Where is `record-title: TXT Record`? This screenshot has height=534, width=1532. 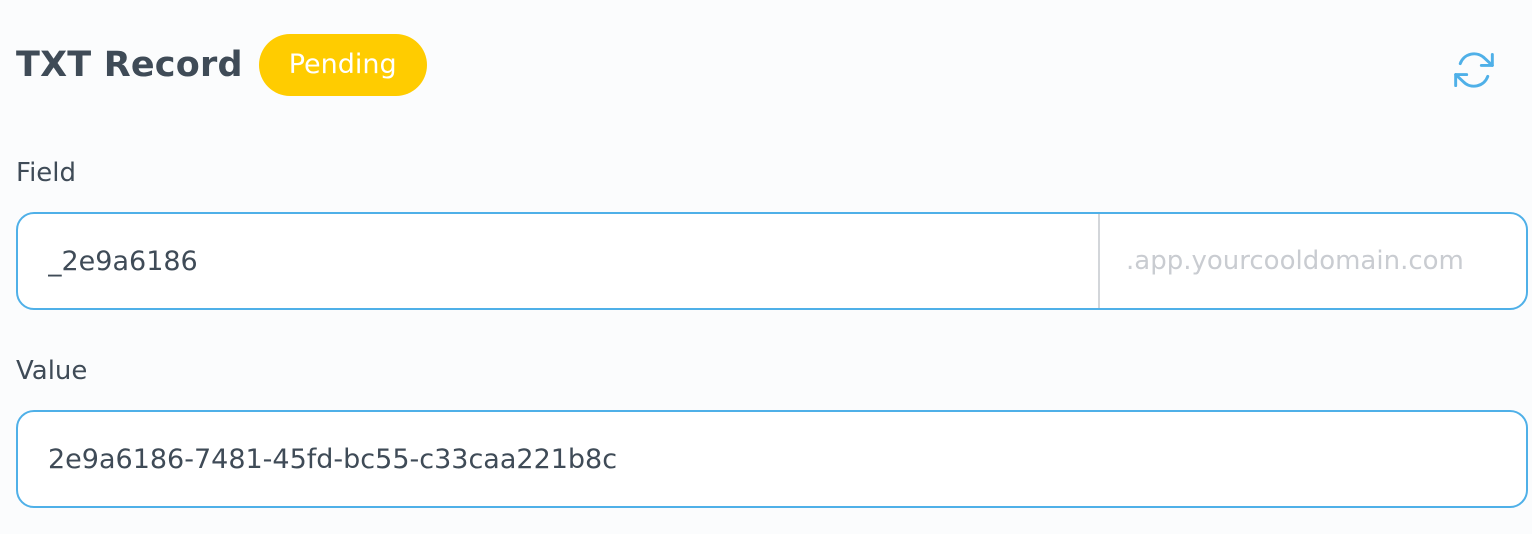 record-title: TXT Record is located at coordinates (129, 65).